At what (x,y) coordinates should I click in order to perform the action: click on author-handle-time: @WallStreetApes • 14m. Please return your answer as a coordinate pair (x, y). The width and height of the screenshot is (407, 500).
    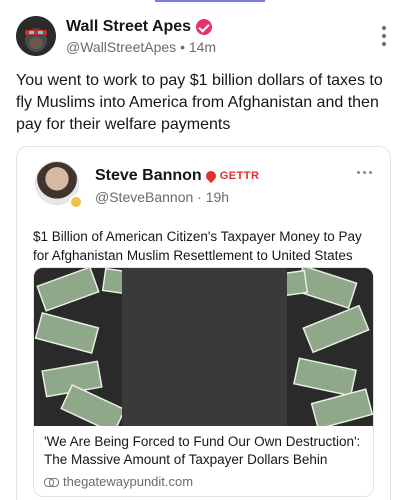
    Looking at the image, I should click on (141, 47).